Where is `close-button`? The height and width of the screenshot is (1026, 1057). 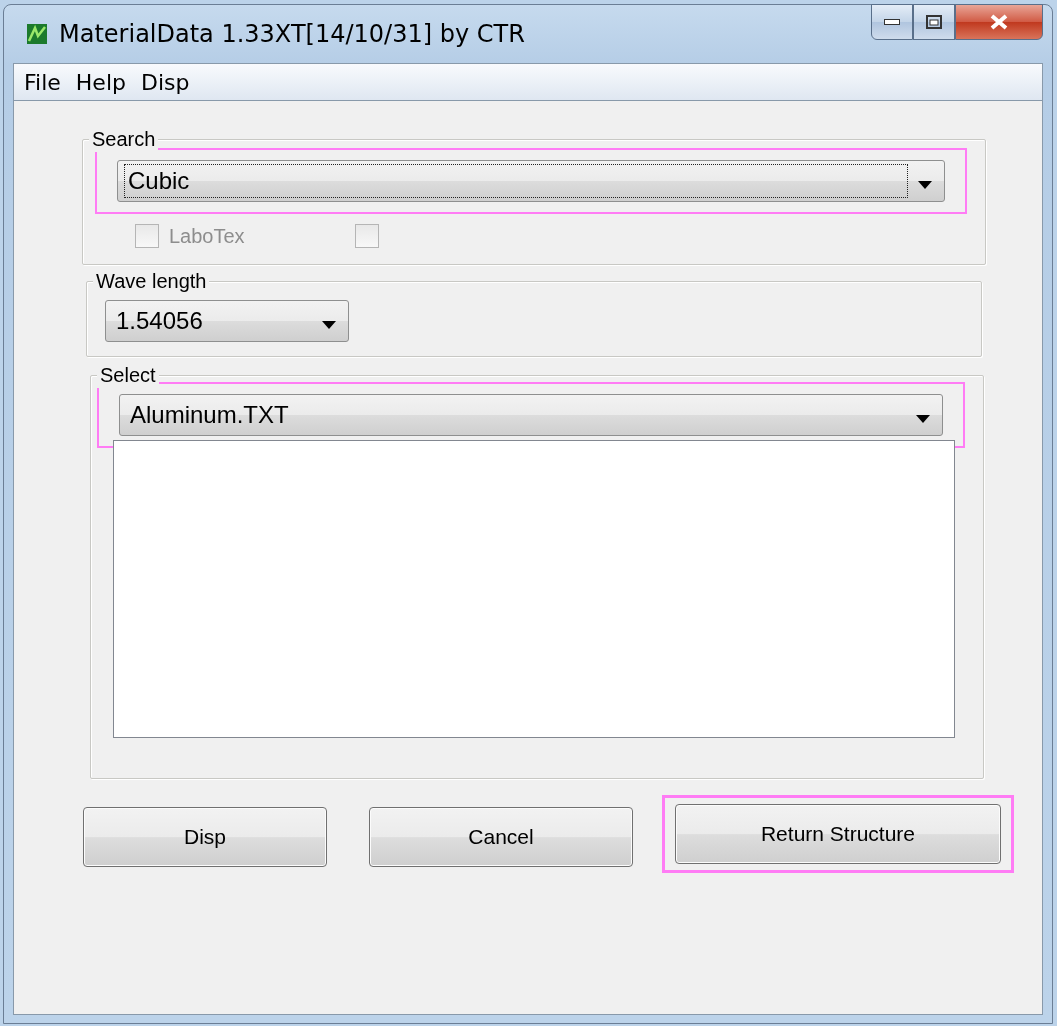 close-button is located at coordinates (999, 22).